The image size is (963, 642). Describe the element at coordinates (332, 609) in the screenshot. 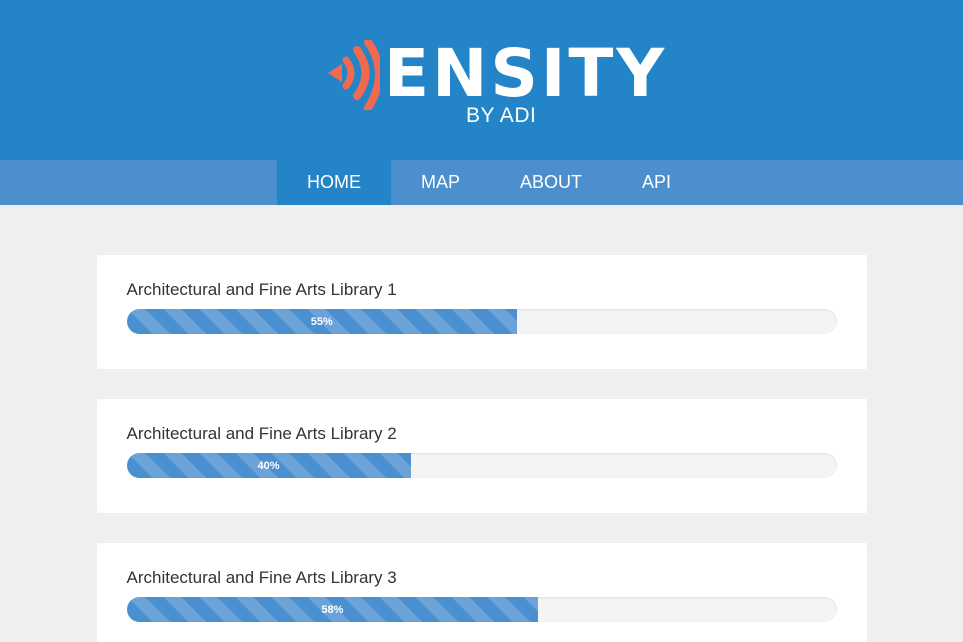

I see `occupancy-progress-fill: 58%` at that location.